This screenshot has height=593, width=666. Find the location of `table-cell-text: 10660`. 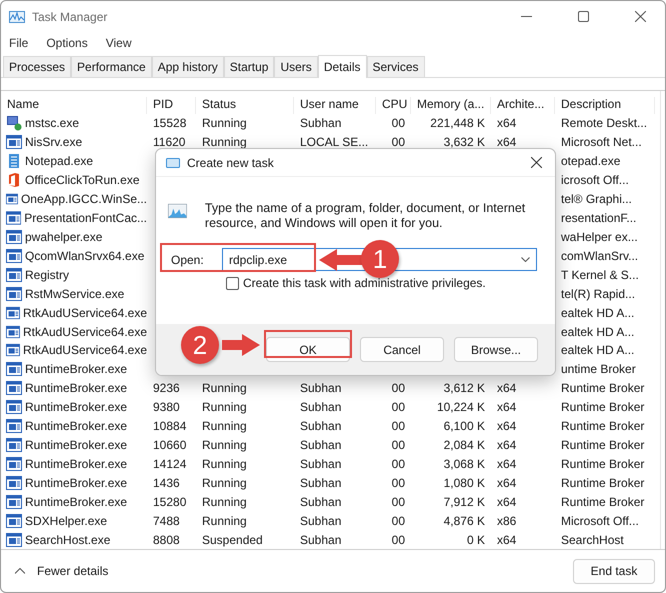

table-cell-text: 10660 is located at coordinates (170, 445).